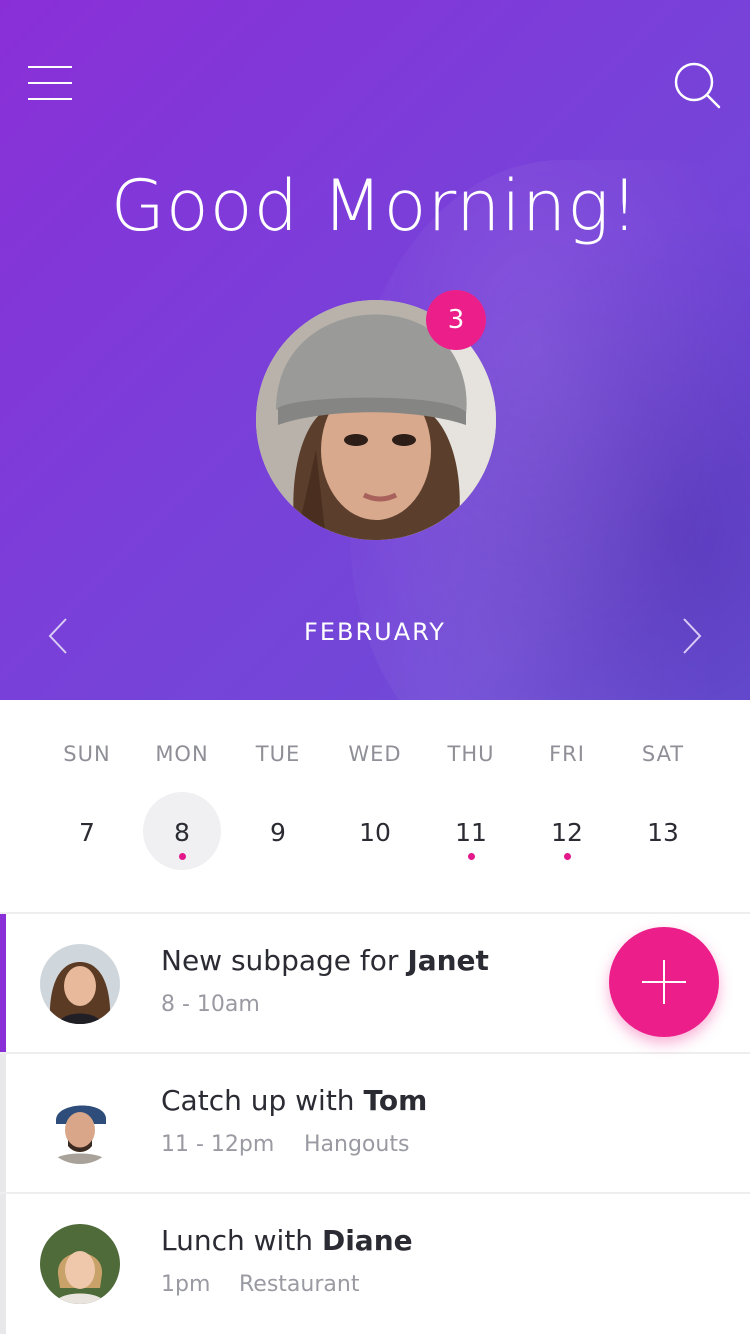  I want to click on search-icon, so click(697, 85).